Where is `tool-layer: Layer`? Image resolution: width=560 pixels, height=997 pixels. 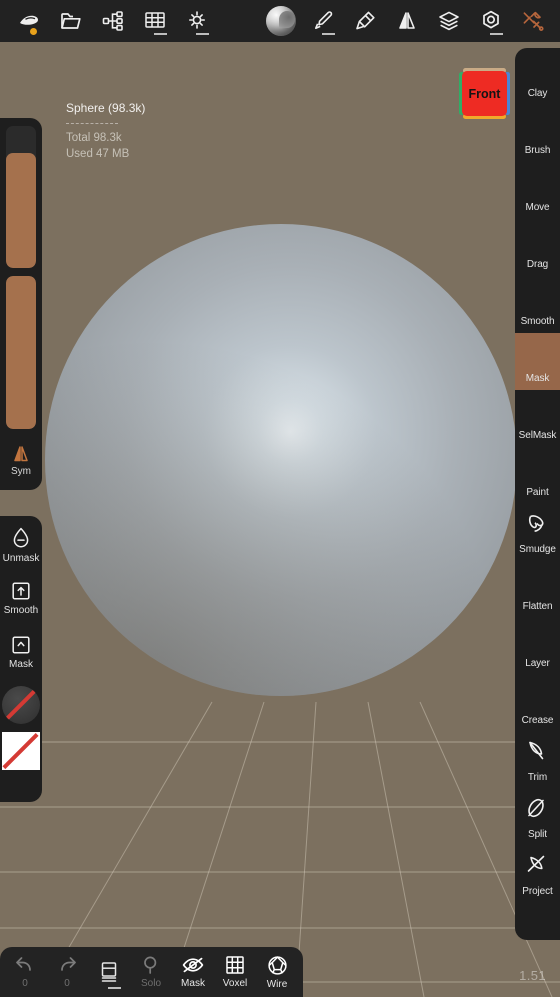
tool-layer: Layer is located at coordinates (537, 646).